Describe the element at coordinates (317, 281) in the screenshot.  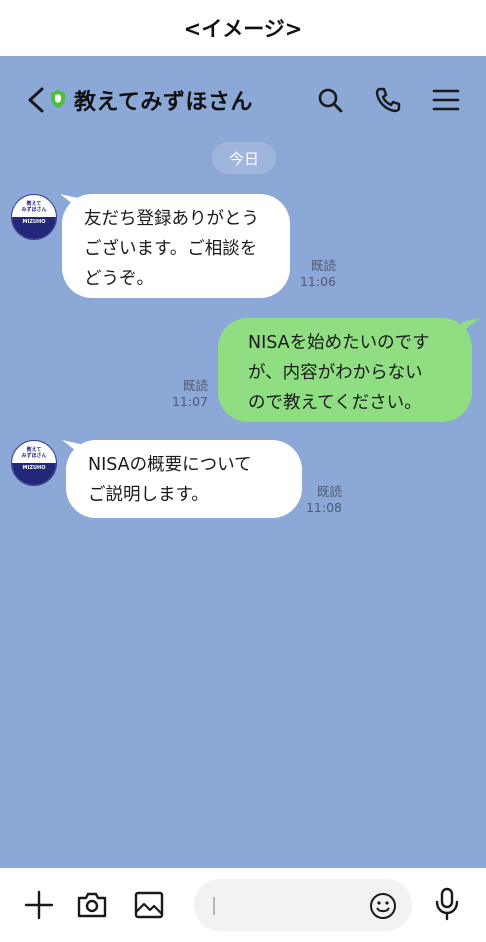
I see `timestamp: 11:06` at that location.